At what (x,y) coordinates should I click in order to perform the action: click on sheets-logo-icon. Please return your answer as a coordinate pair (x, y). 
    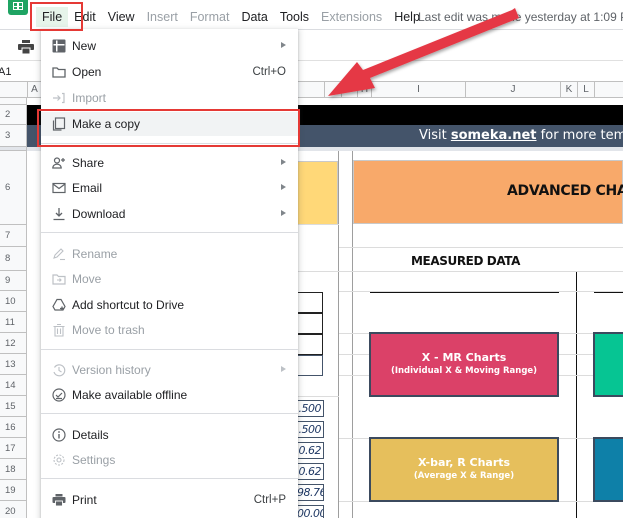
    Looking at the image, I should click on (18, 7).